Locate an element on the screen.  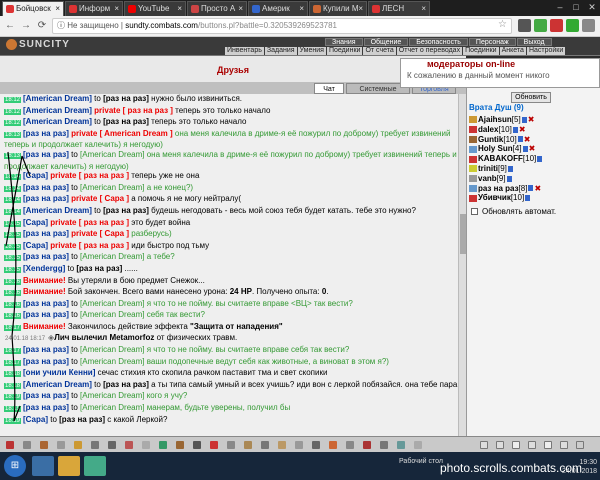
user-list-item: раз на раз[8] ✖ is located at coordinates (534, 189).